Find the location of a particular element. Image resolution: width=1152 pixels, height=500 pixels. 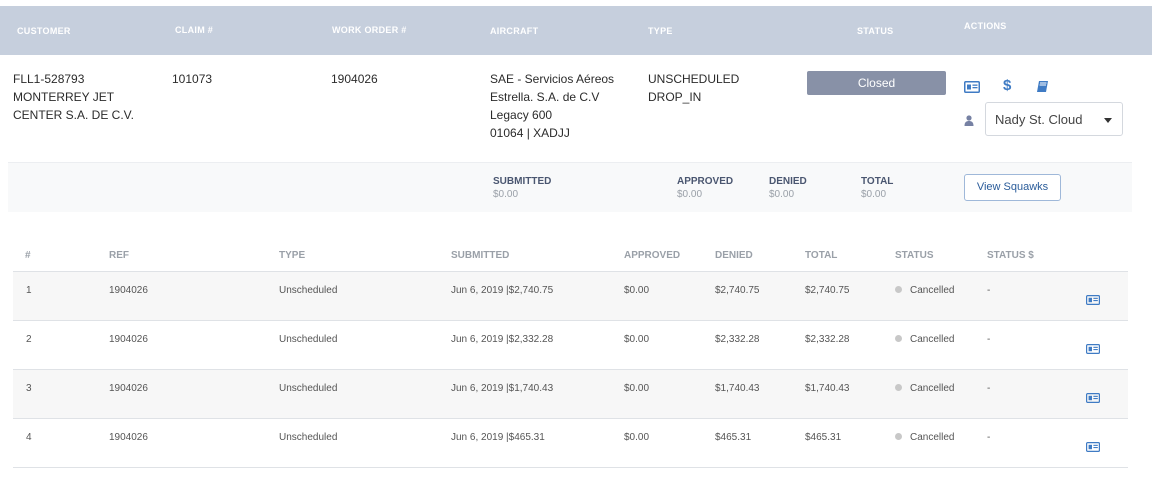

claim-number: 101073 is located at coordinates (192, 79).